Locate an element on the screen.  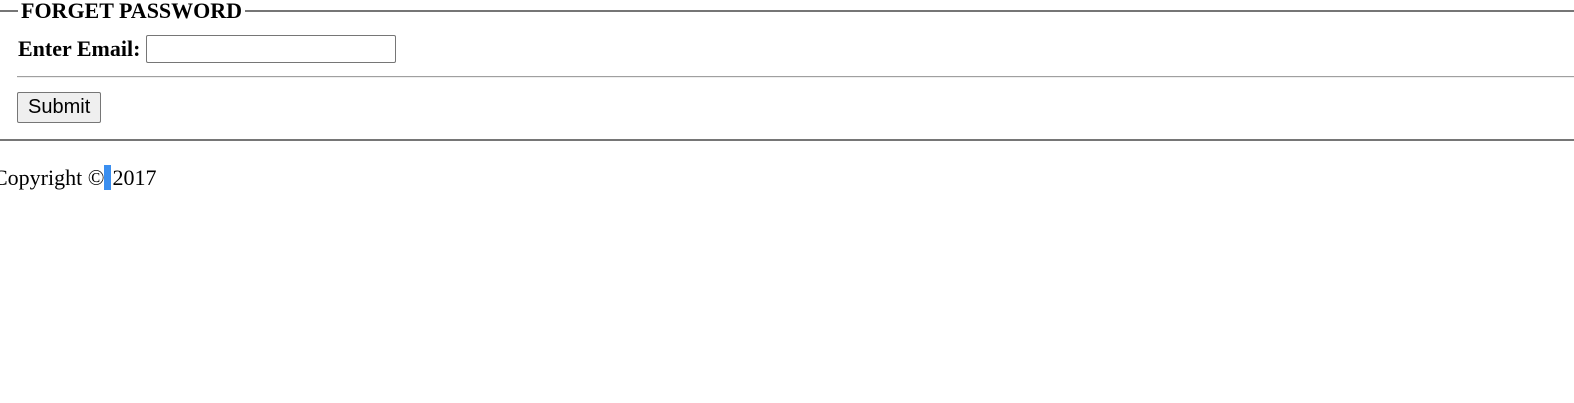
divider is located at coordinates (795, 77).